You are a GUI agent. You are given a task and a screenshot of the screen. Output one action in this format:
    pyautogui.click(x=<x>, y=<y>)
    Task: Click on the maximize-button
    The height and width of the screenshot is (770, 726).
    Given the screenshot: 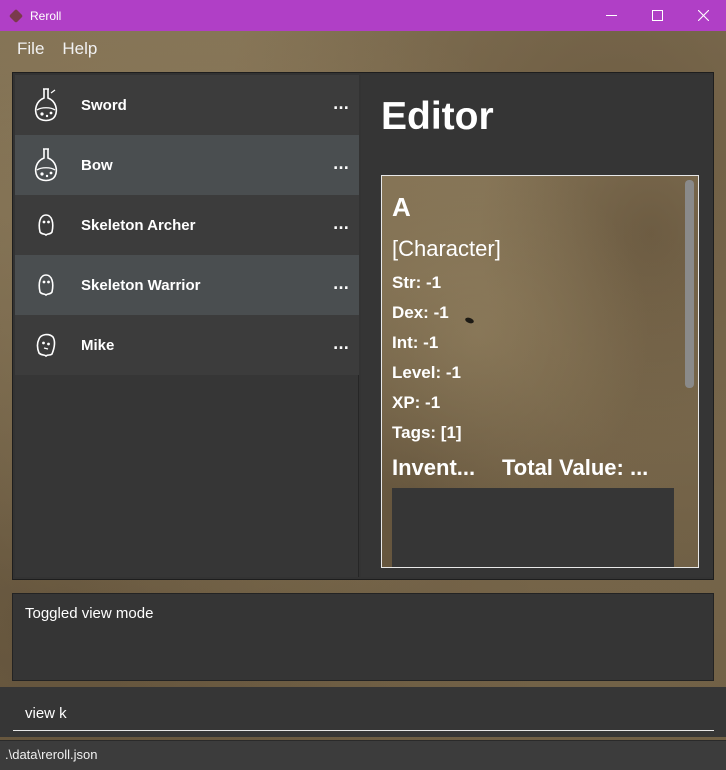 What is the action you would take?
    pyautogui.click(x=657, y=15)
    